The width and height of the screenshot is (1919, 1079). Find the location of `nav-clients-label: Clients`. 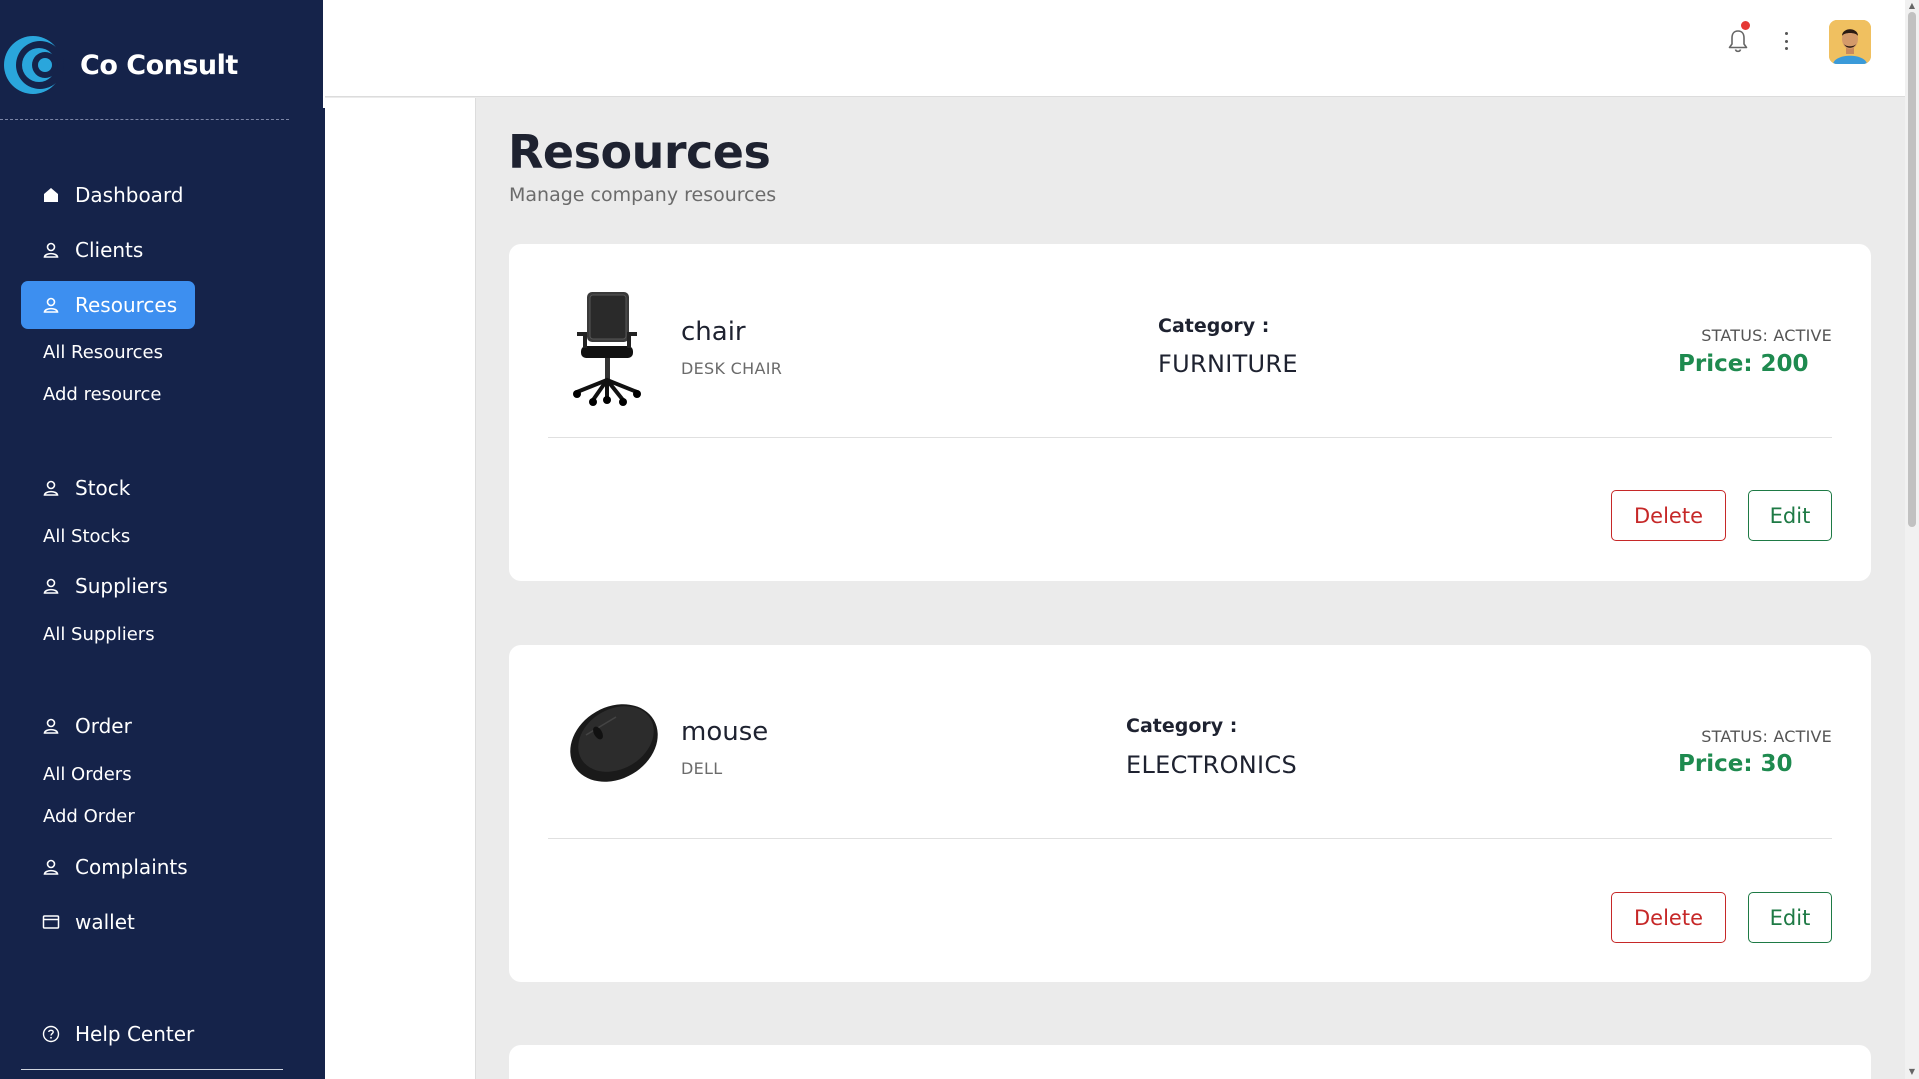

nav-clients-label: Clients is located at coordinates (109, 250).